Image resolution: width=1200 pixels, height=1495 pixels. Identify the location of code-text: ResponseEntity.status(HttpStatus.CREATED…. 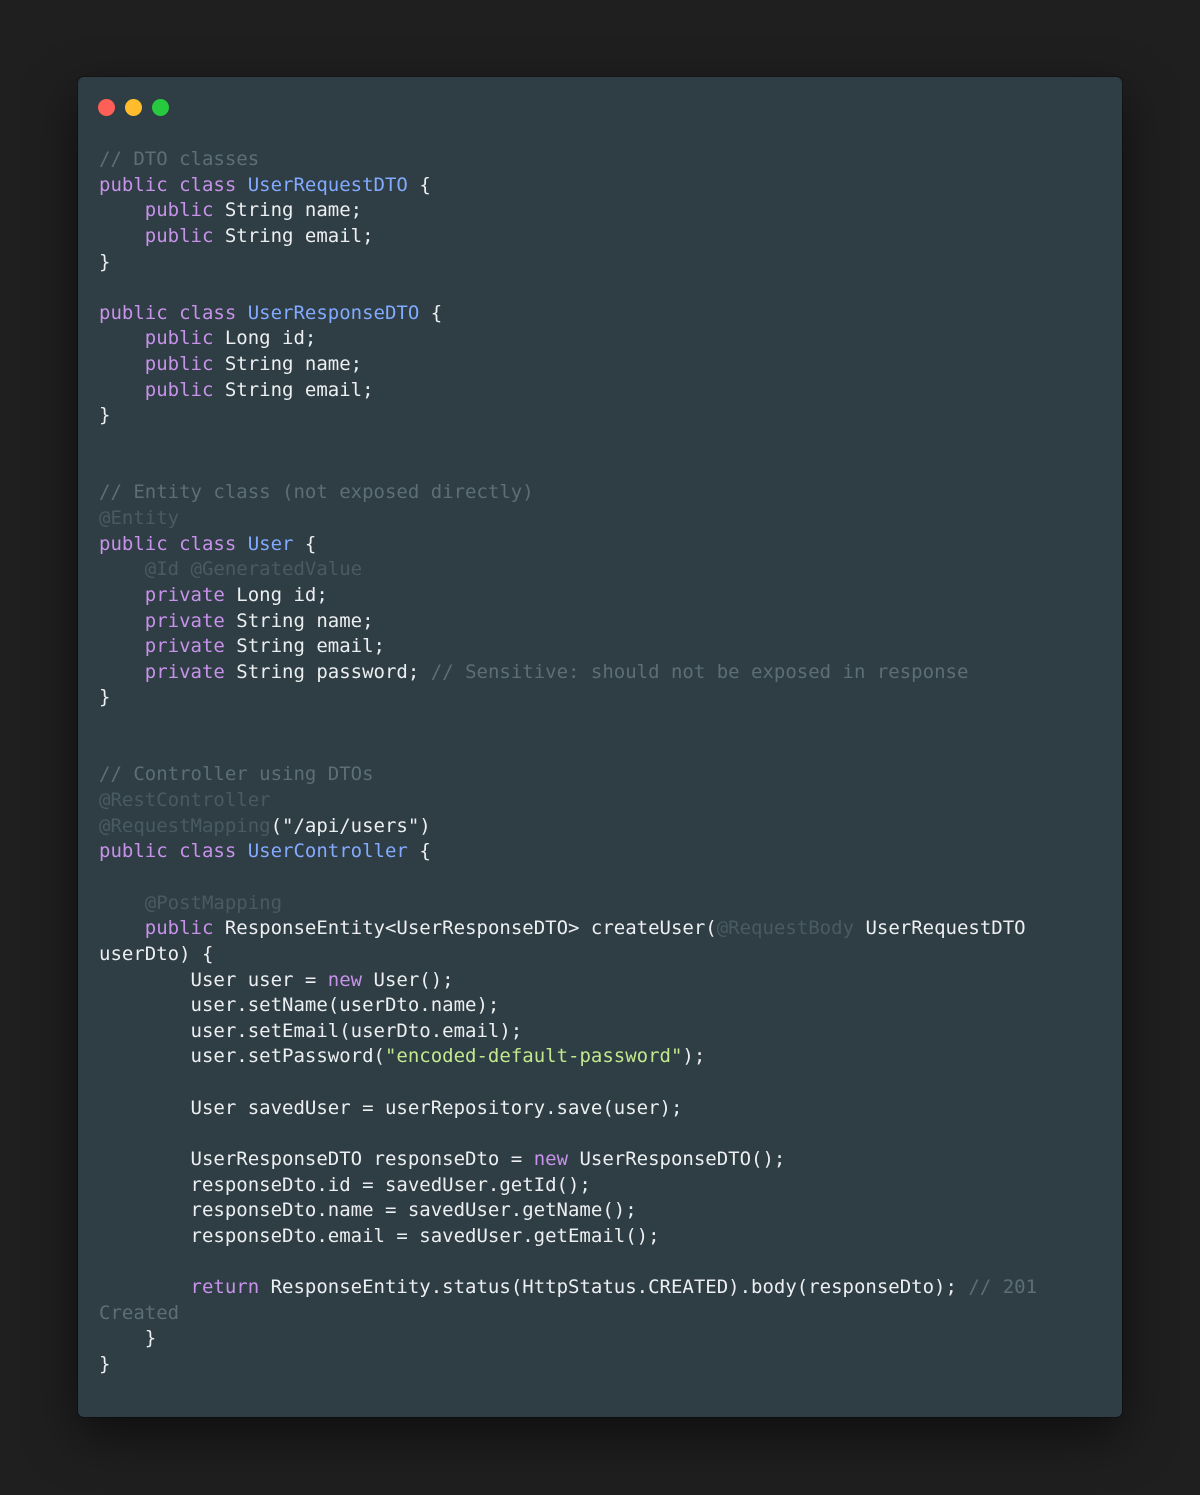
(614, 1287).